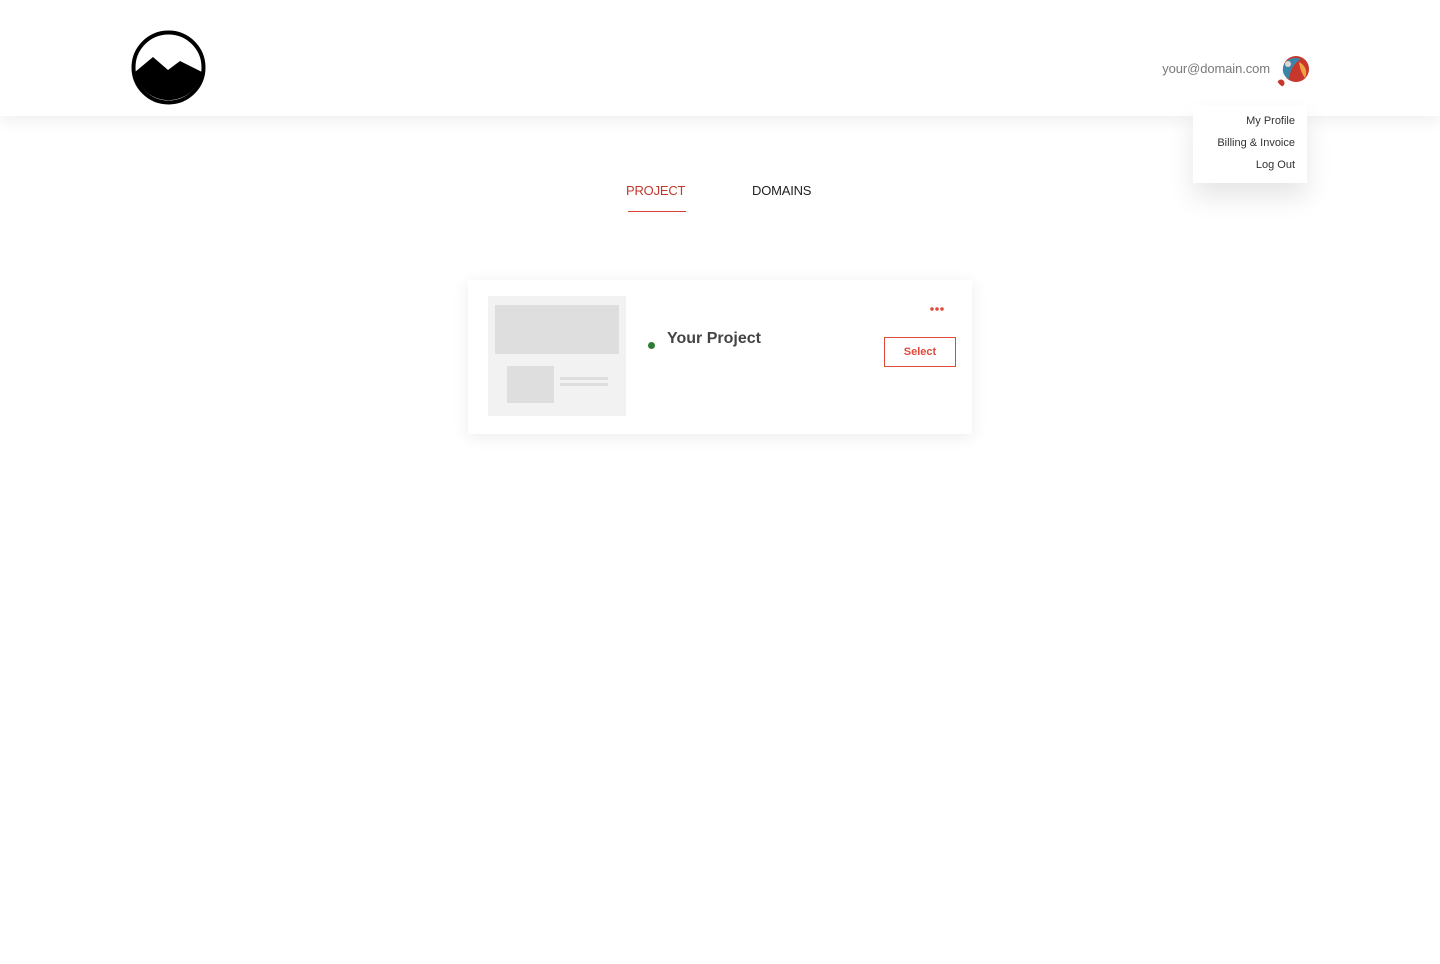 This screenshot has height=964, width=1440. I want to click on select-button: Select, so click(920, 352).